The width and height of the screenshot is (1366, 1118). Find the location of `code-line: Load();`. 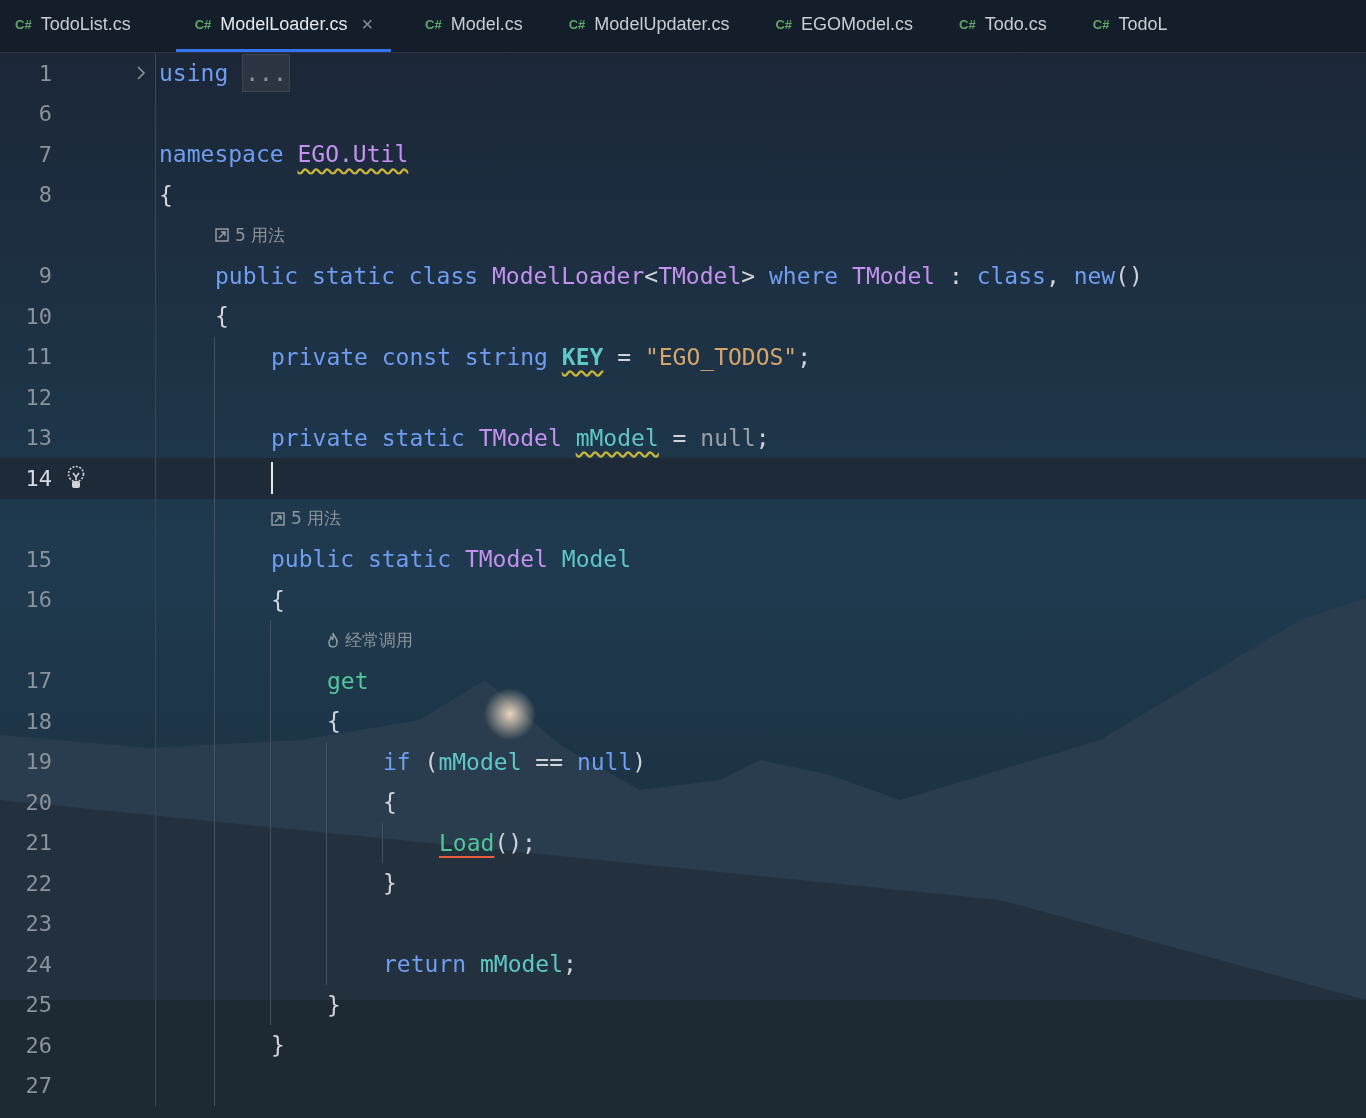

code-line: Load(); is located at coordinates (487, 842).